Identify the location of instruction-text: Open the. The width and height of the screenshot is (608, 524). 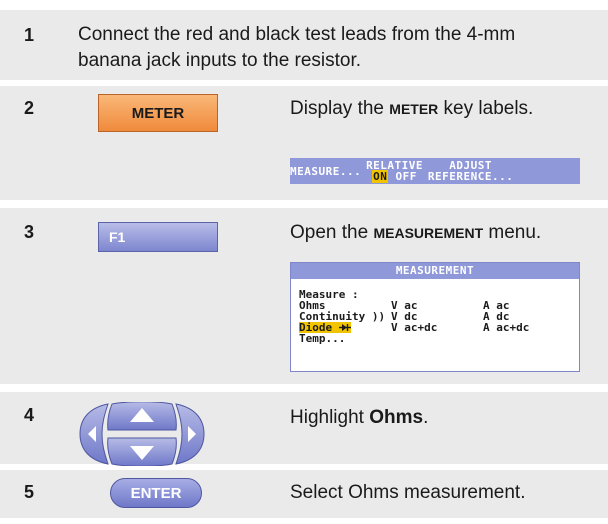
(332, 232).